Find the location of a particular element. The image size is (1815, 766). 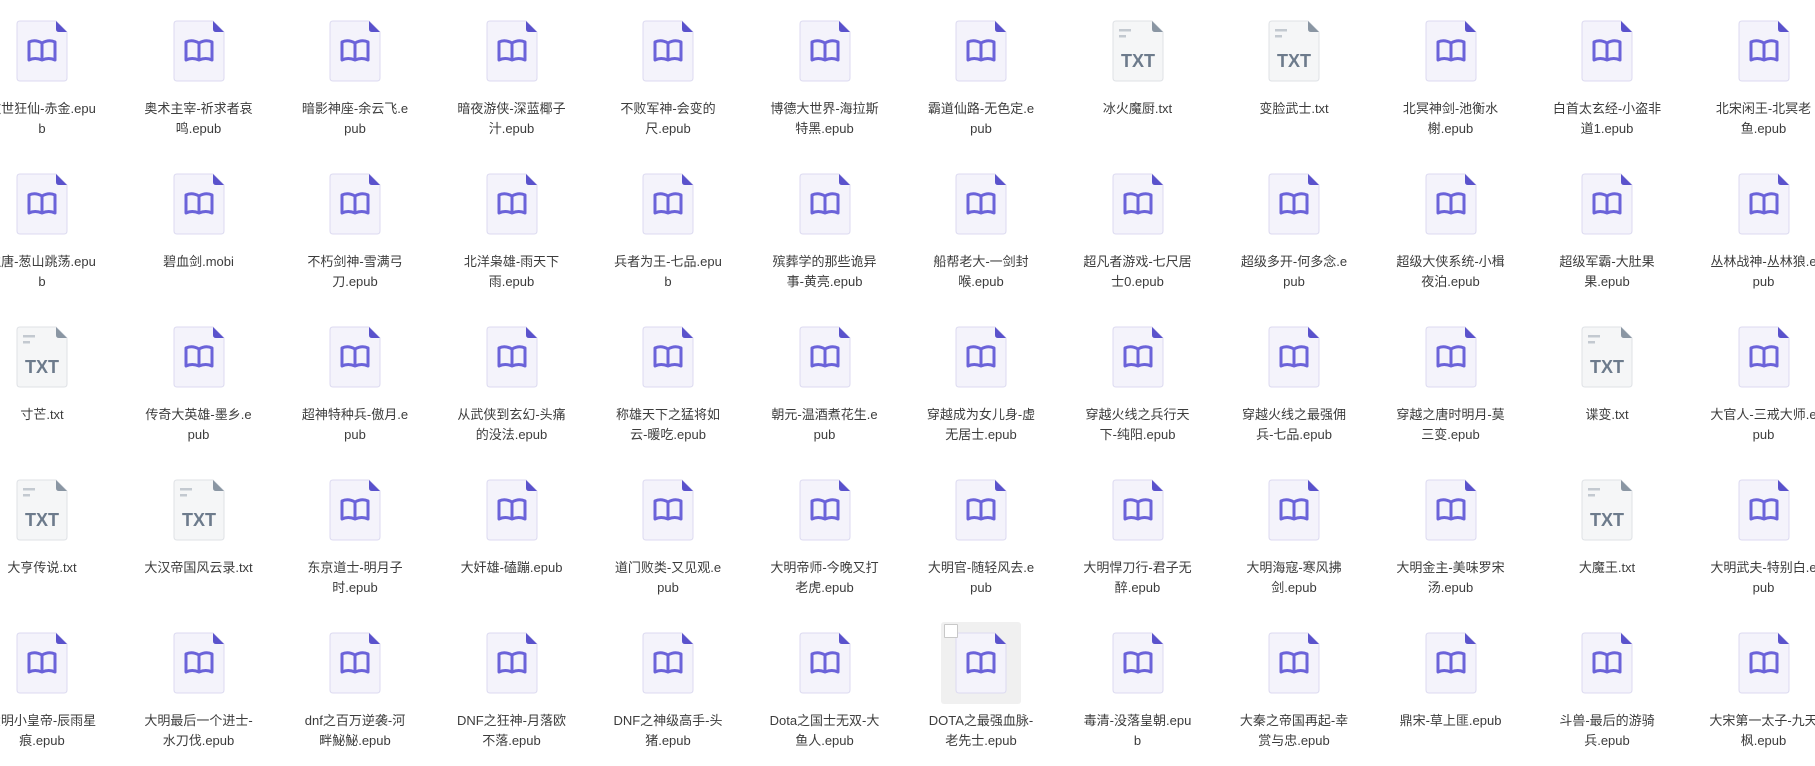

file-item: 超级大侠系统-小楫夜泊.epub is located at coordinates (1451, 232).